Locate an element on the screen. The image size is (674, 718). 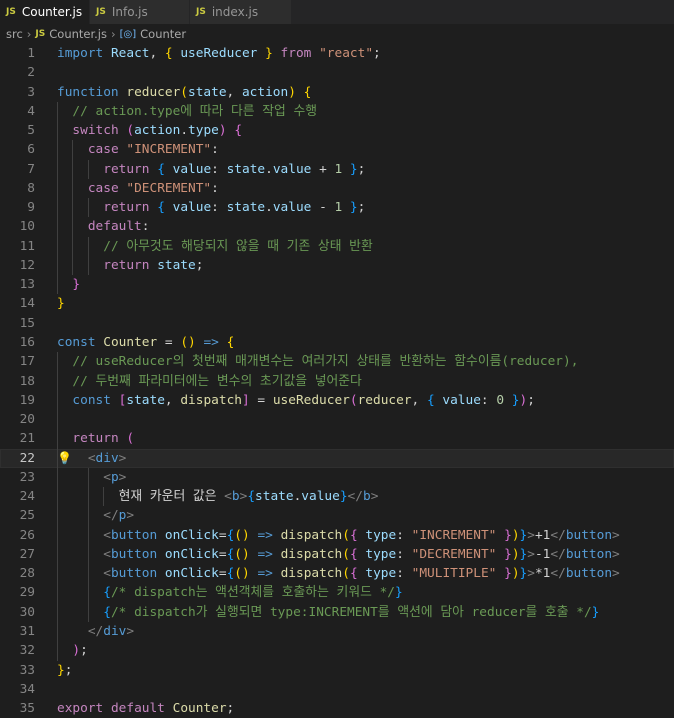
code-text: } is located at coordinates (68, 284).